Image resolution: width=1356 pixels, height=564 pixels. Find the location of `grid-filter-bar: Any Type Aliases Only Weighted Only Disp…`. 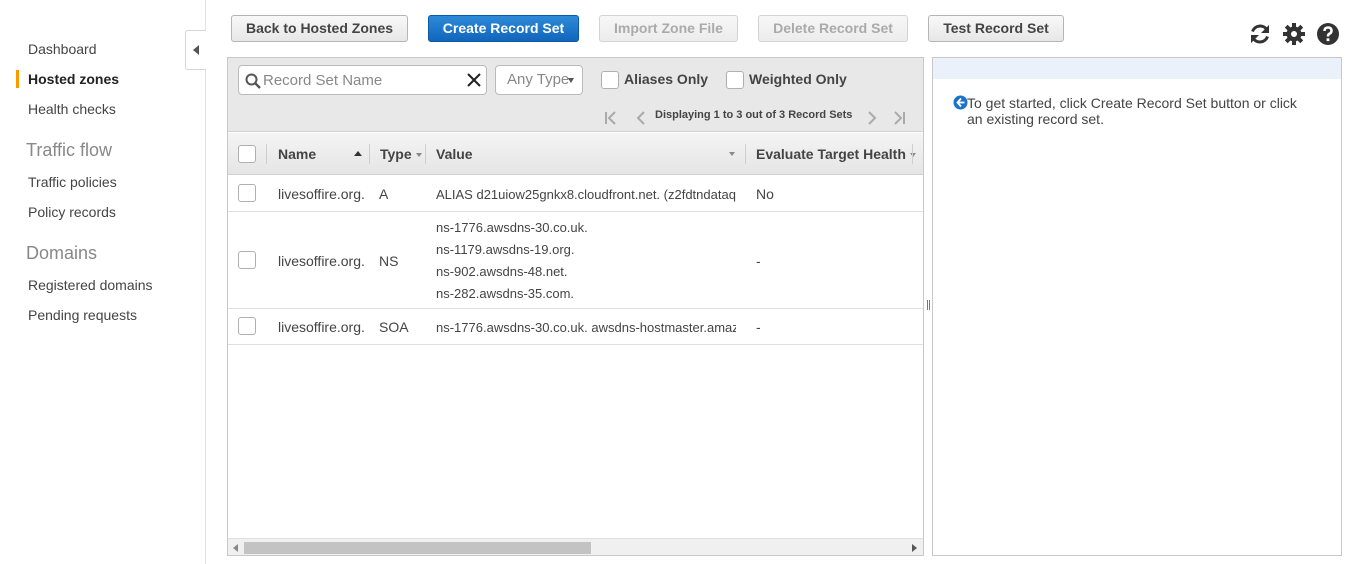

grid-filter-bar: Any Type Aliases Only Weighted Only Disp… is located at coordinates (575, 95).